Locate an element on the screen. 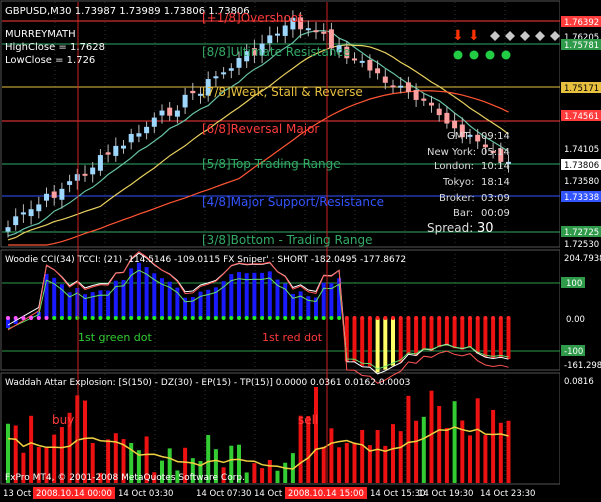 The width and height of the screenshot is (601, 502). tokyo-value: 18:14 is located at coordinates (495, 182).